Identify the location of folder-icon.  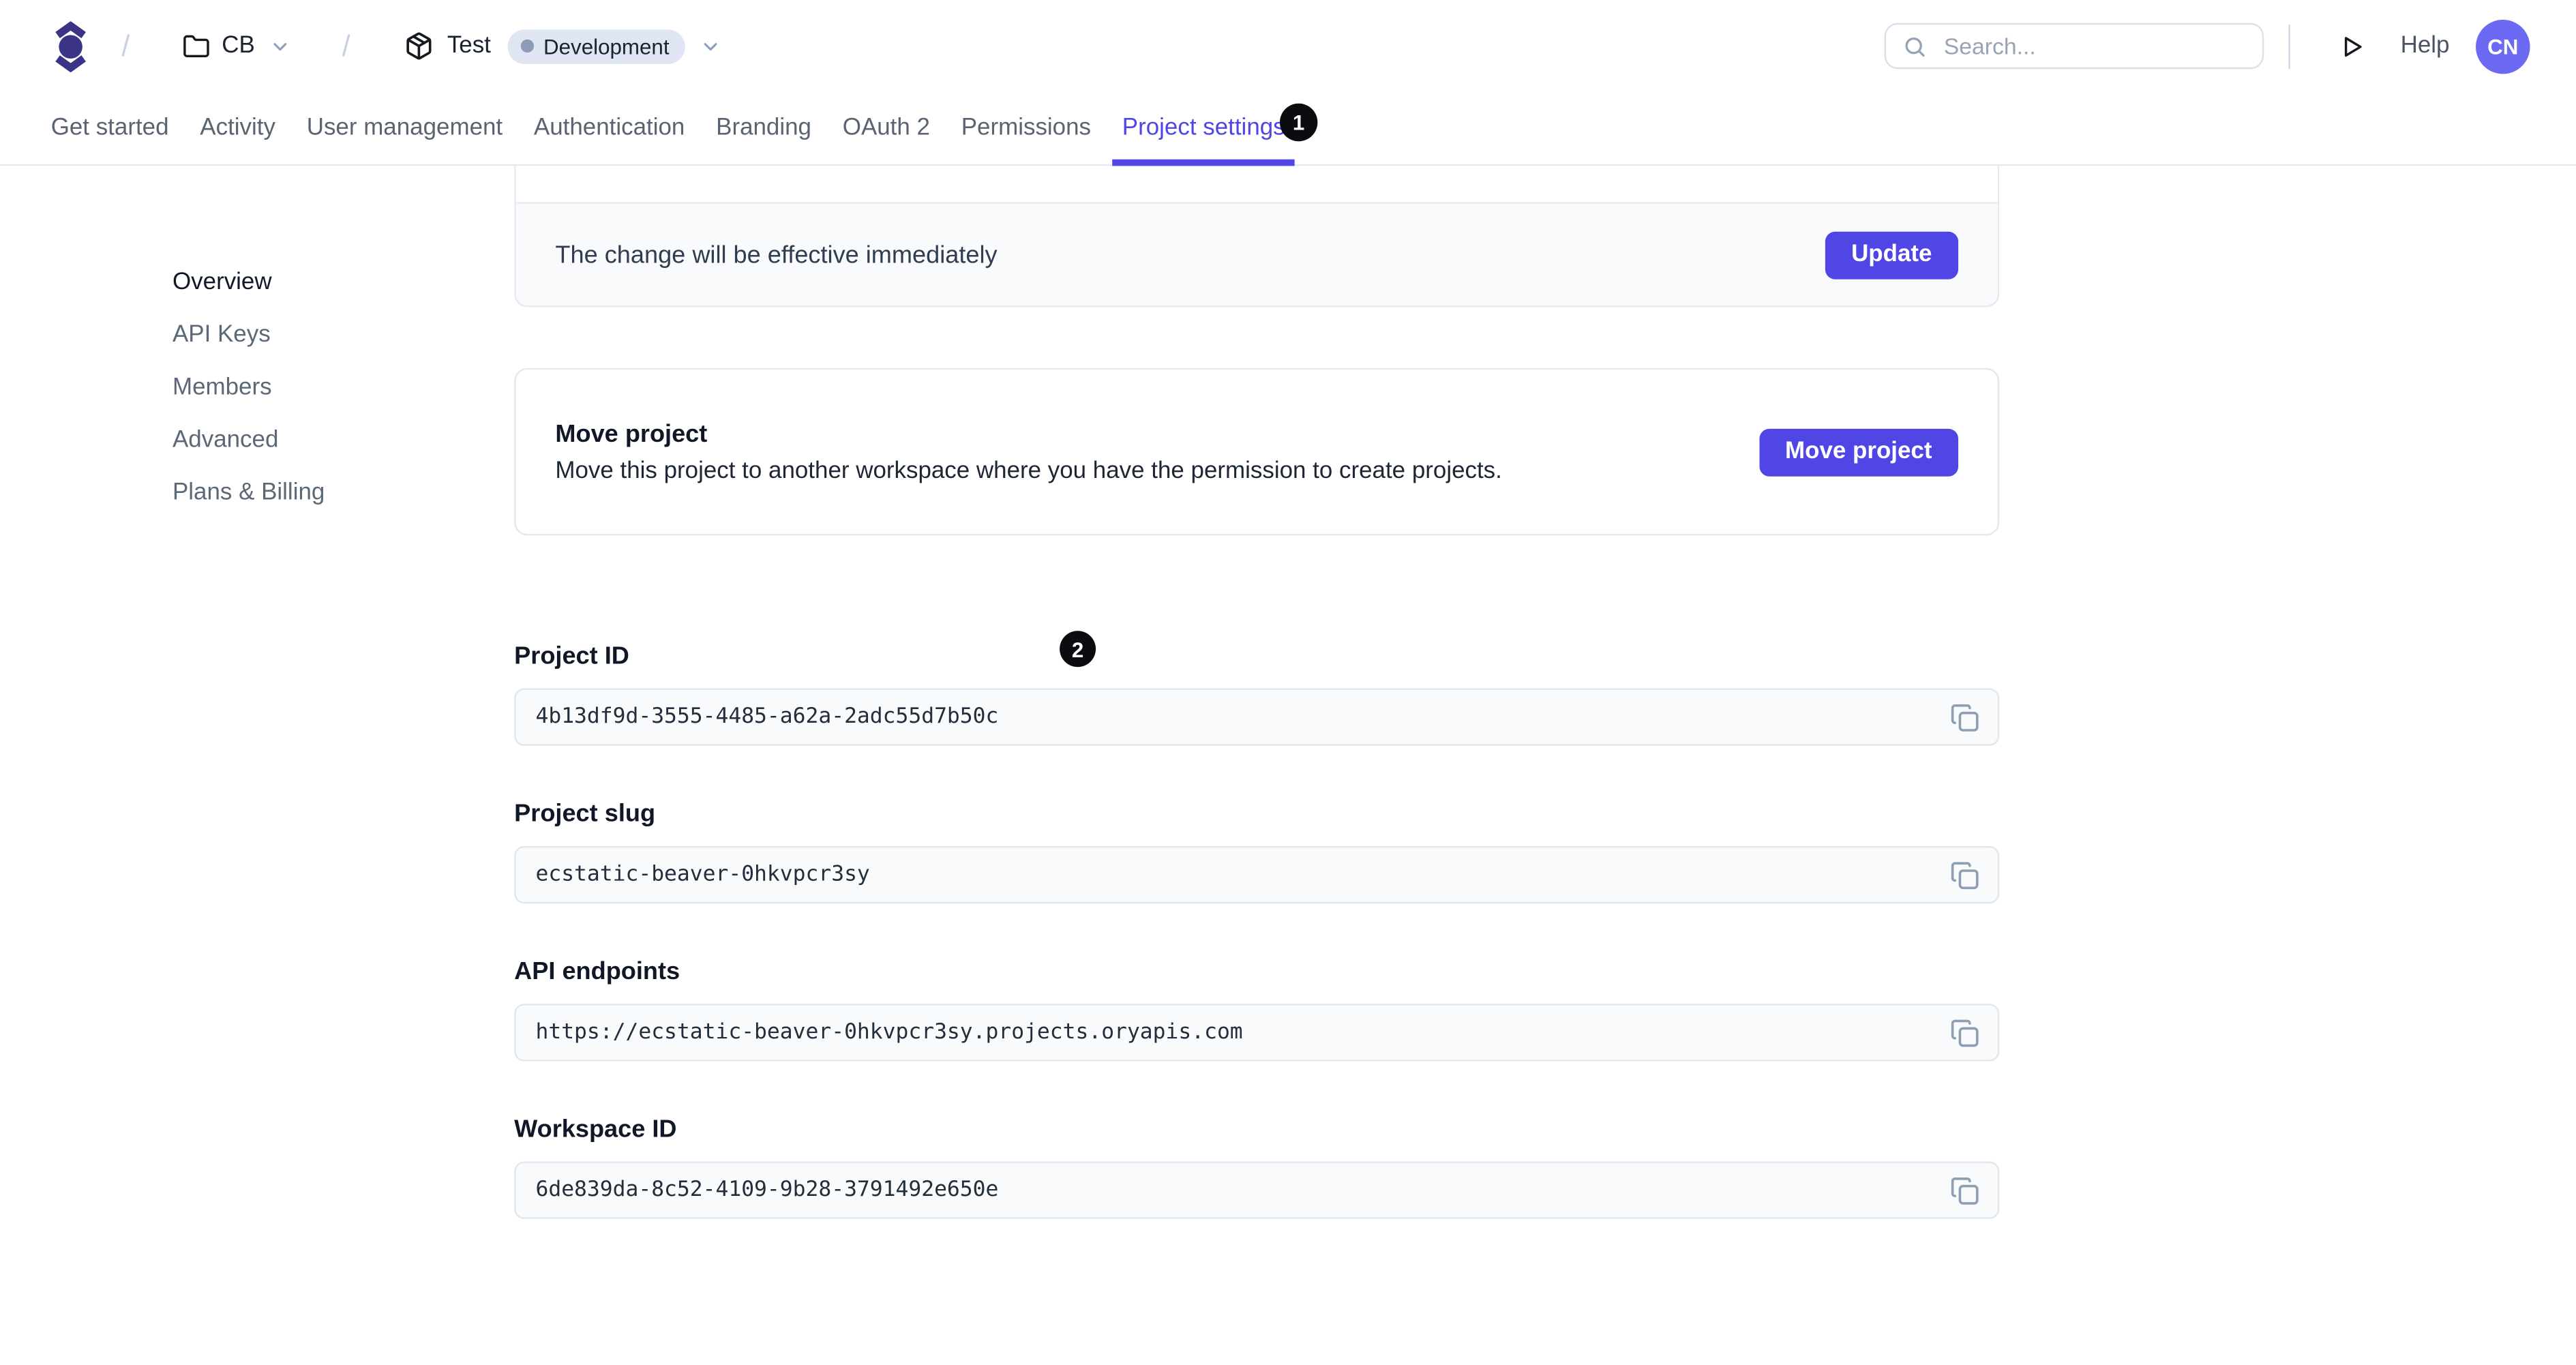
(196, 46).